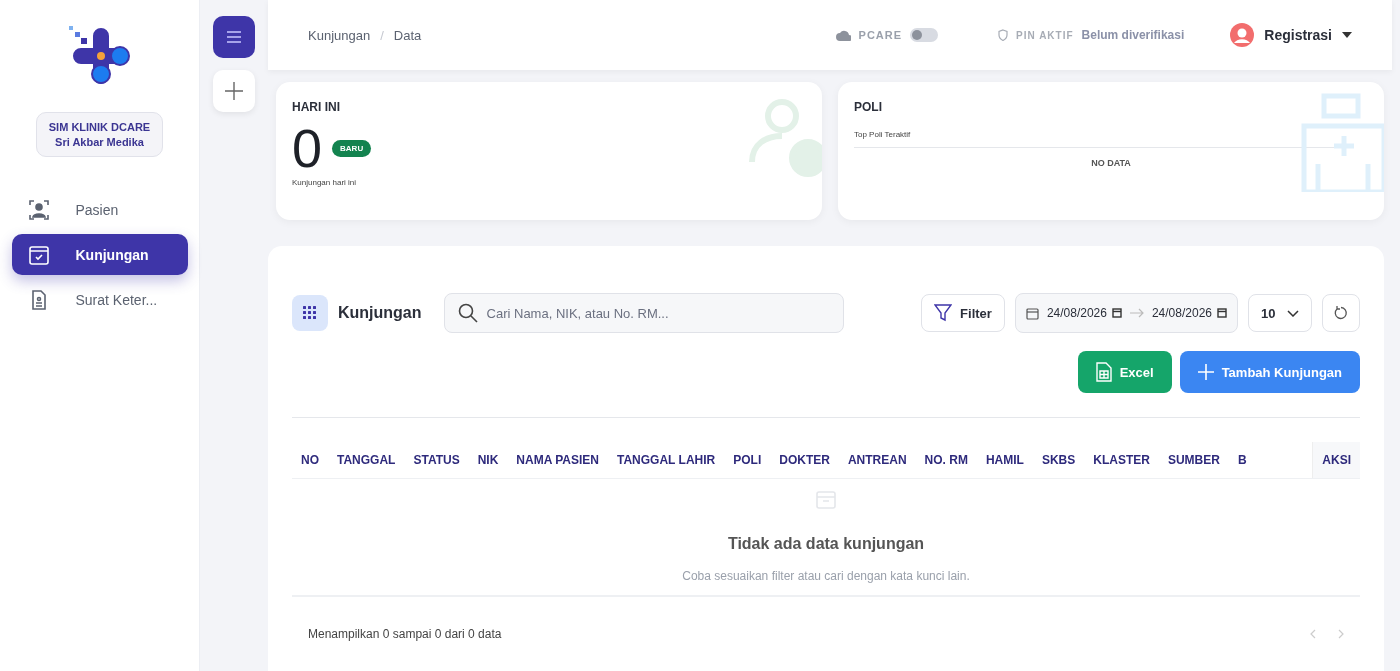 The width and height of the screenshot is (1400, 671). What do you see at coordinates (924, 35) in the screenshot?
I see `pcare-toggle` at bounding box center [924, 35].